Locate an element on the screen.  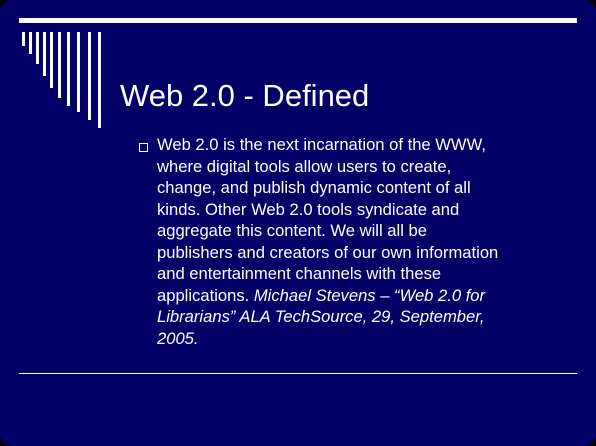
vertical-stripes-decoration is located at coordinates (61, 80).